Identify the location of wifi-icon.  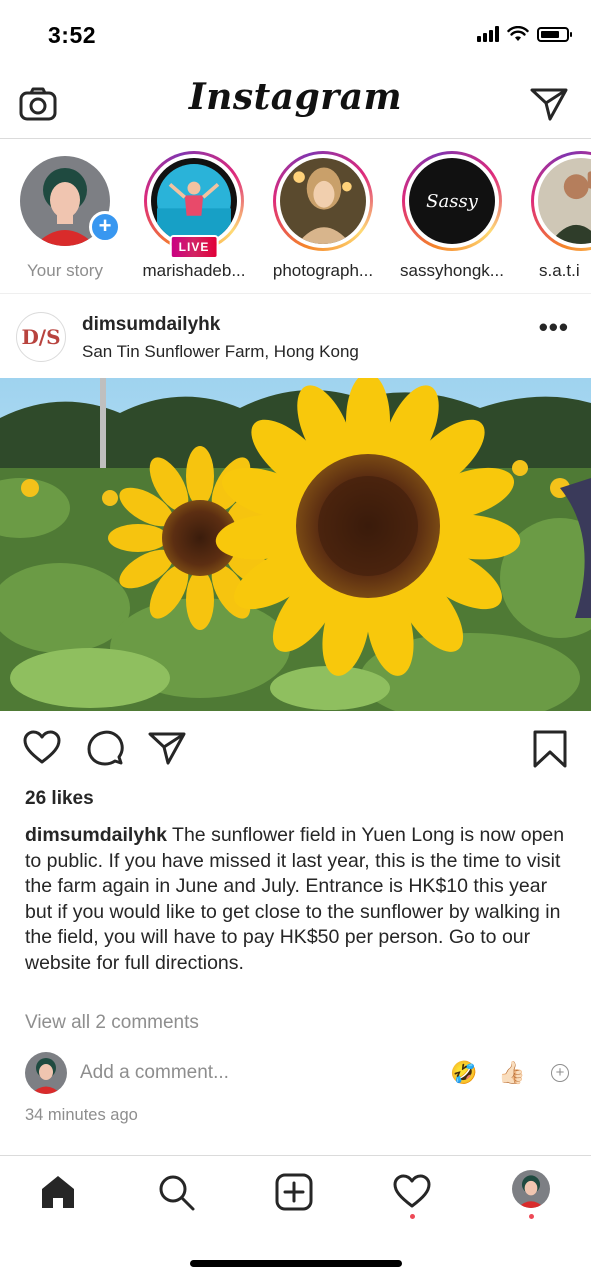
(518, 33).